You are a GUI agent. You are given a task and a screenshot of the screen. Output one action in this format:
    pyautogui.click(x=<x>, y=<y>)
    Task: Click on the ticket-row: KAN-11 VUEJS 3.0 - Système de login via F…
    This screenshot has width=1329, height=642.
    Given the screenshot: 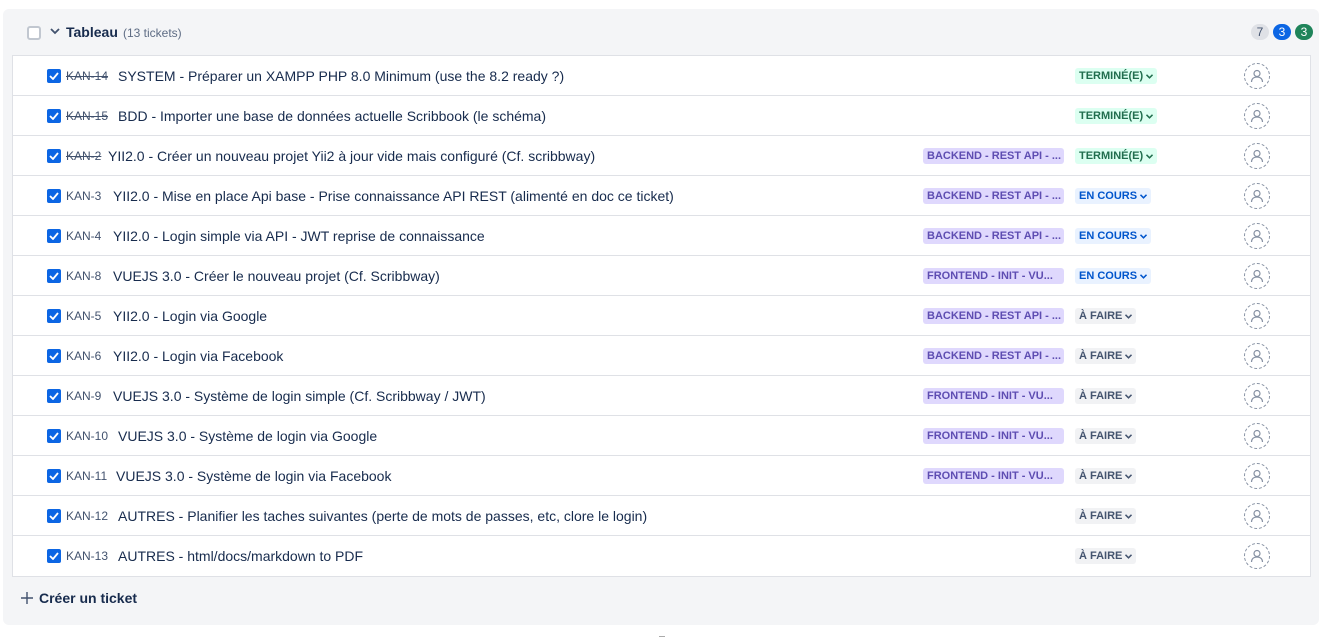 What is the action you would take?
    pyautogui.click(x=661, y=476)
    